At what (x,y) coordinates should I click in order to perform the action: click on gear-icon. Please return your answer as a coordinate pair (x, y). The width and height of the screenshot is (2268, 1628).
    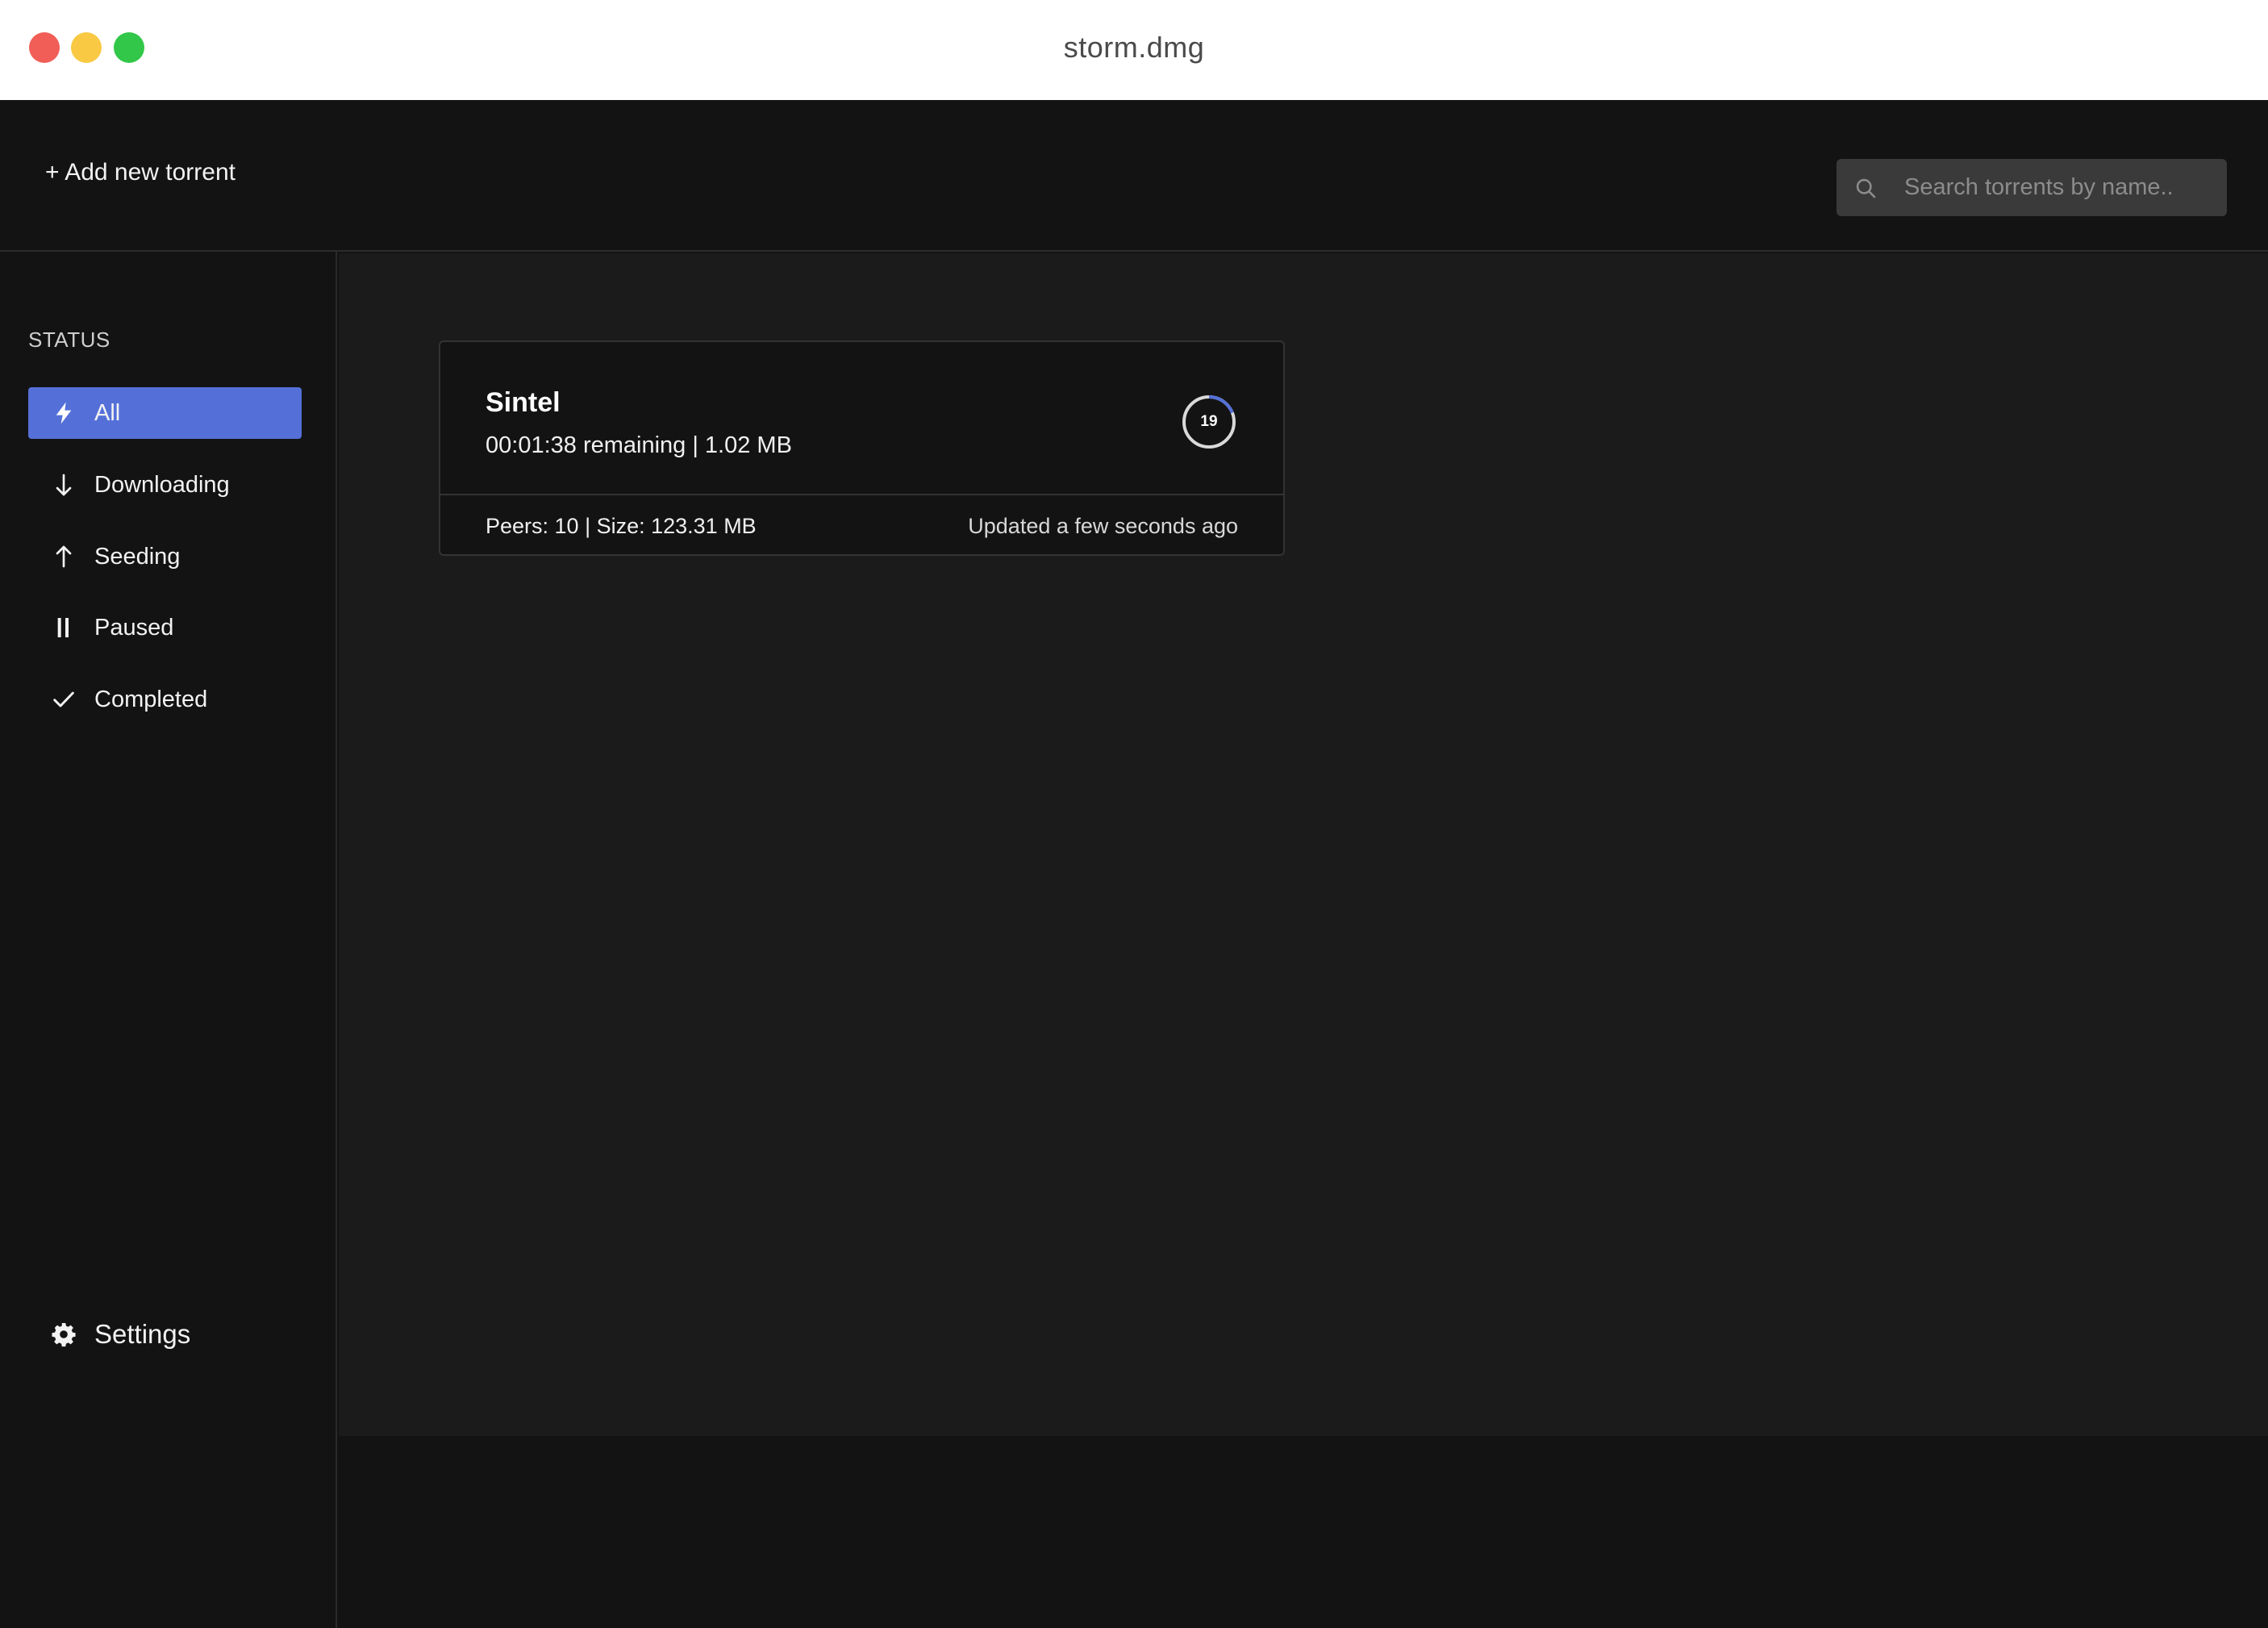
    Looking at the image, I should click on (64, 1335).